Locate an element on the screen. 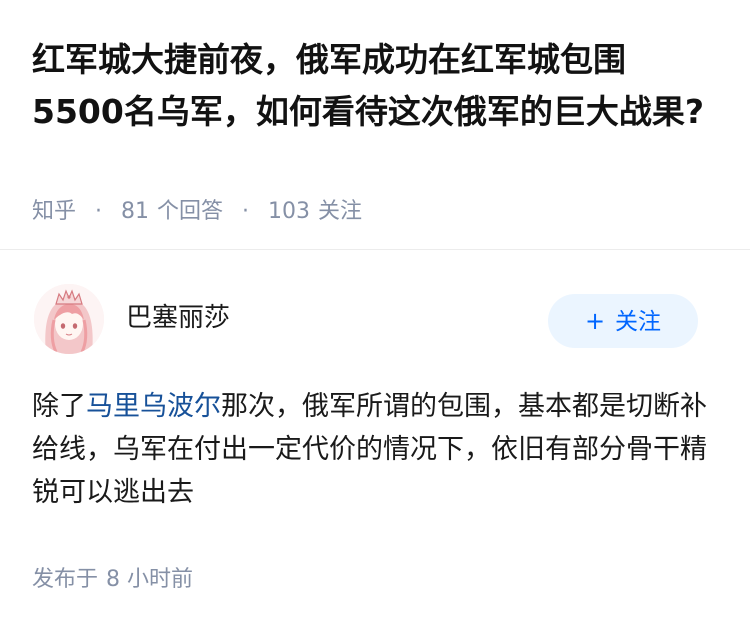  anime-girl-avatar-icon is located at coordinates (69, 319).